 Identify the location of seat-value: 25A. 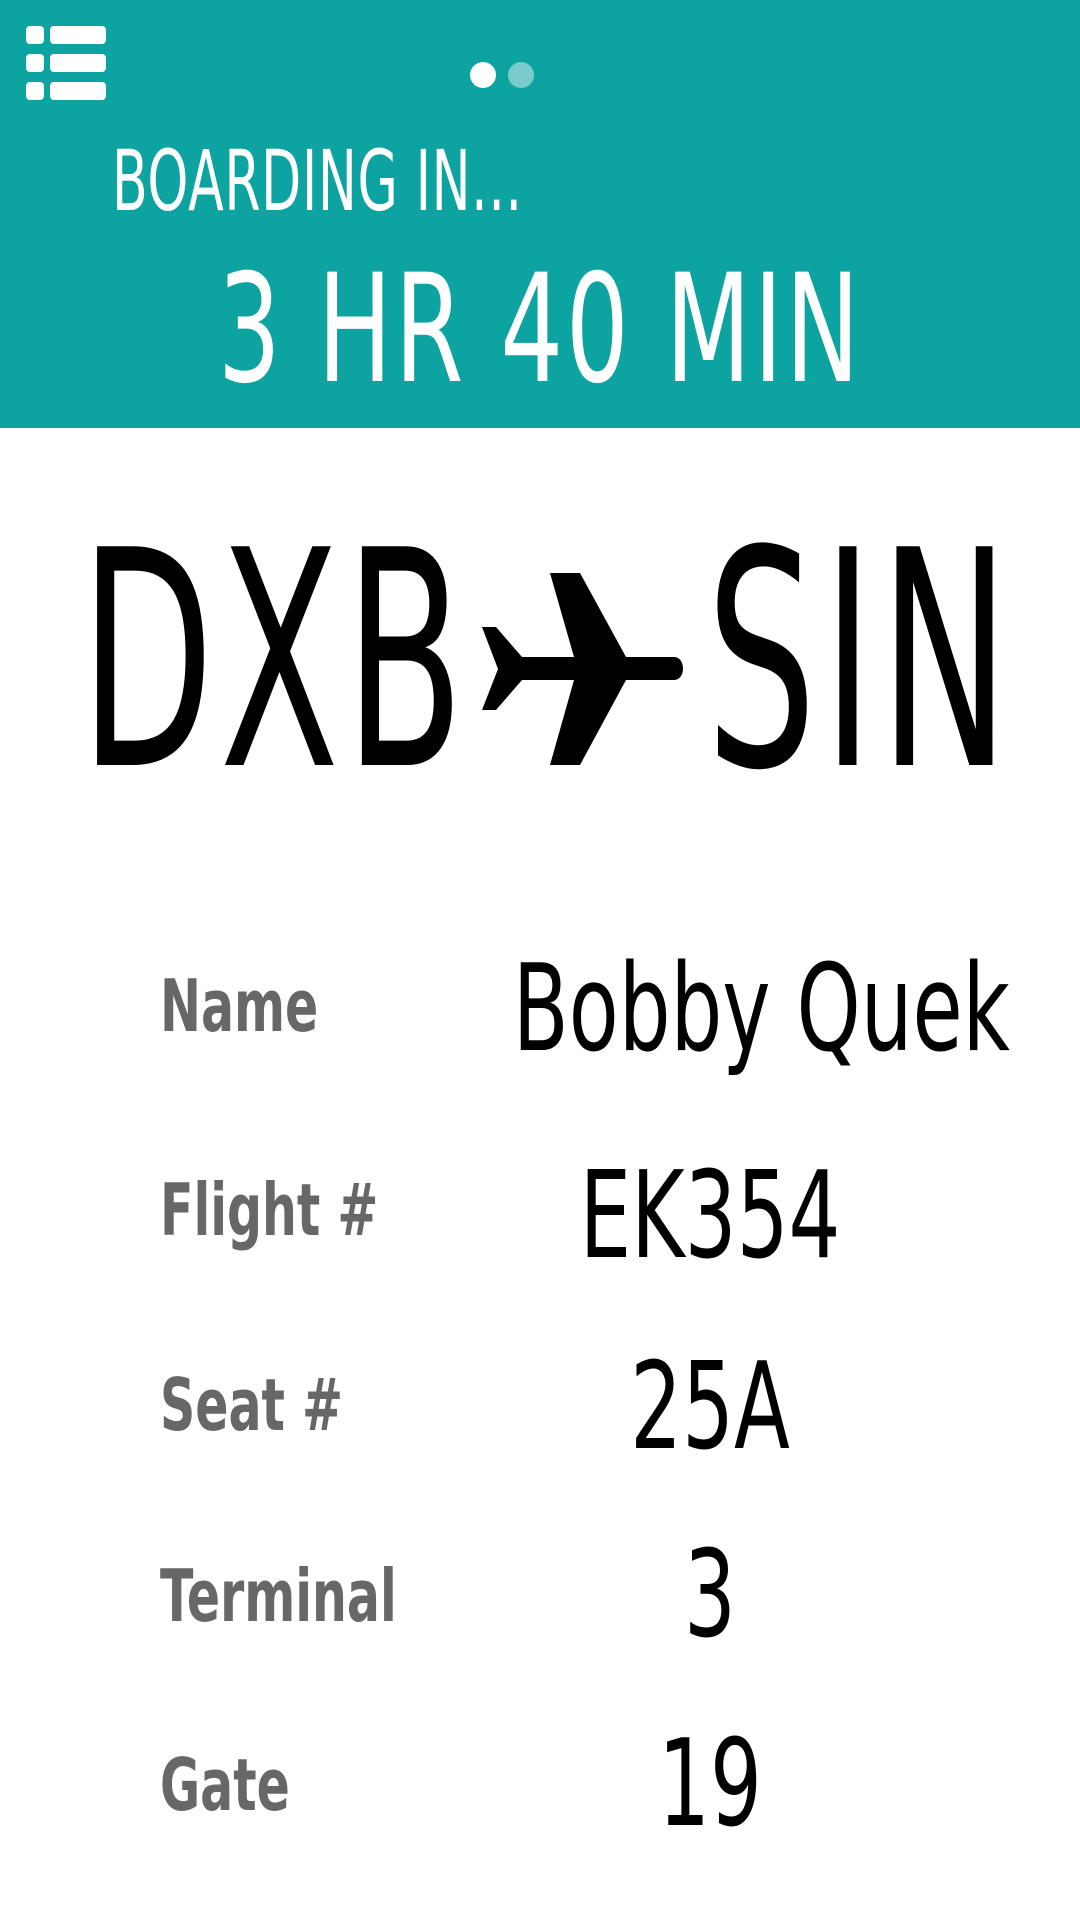
(710, 1407).